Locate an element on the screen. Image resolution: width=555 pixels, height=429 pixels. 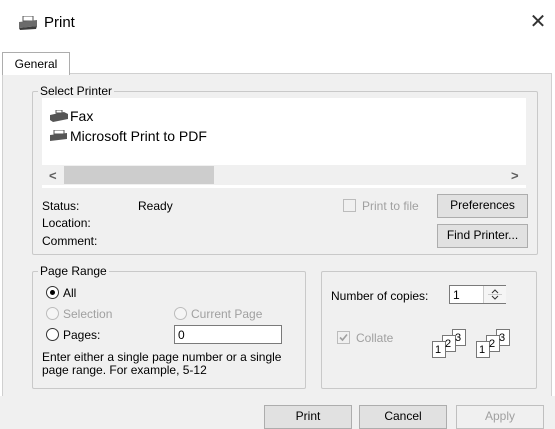
scroll-left-arrow: < is located at coordinates (53, 175).